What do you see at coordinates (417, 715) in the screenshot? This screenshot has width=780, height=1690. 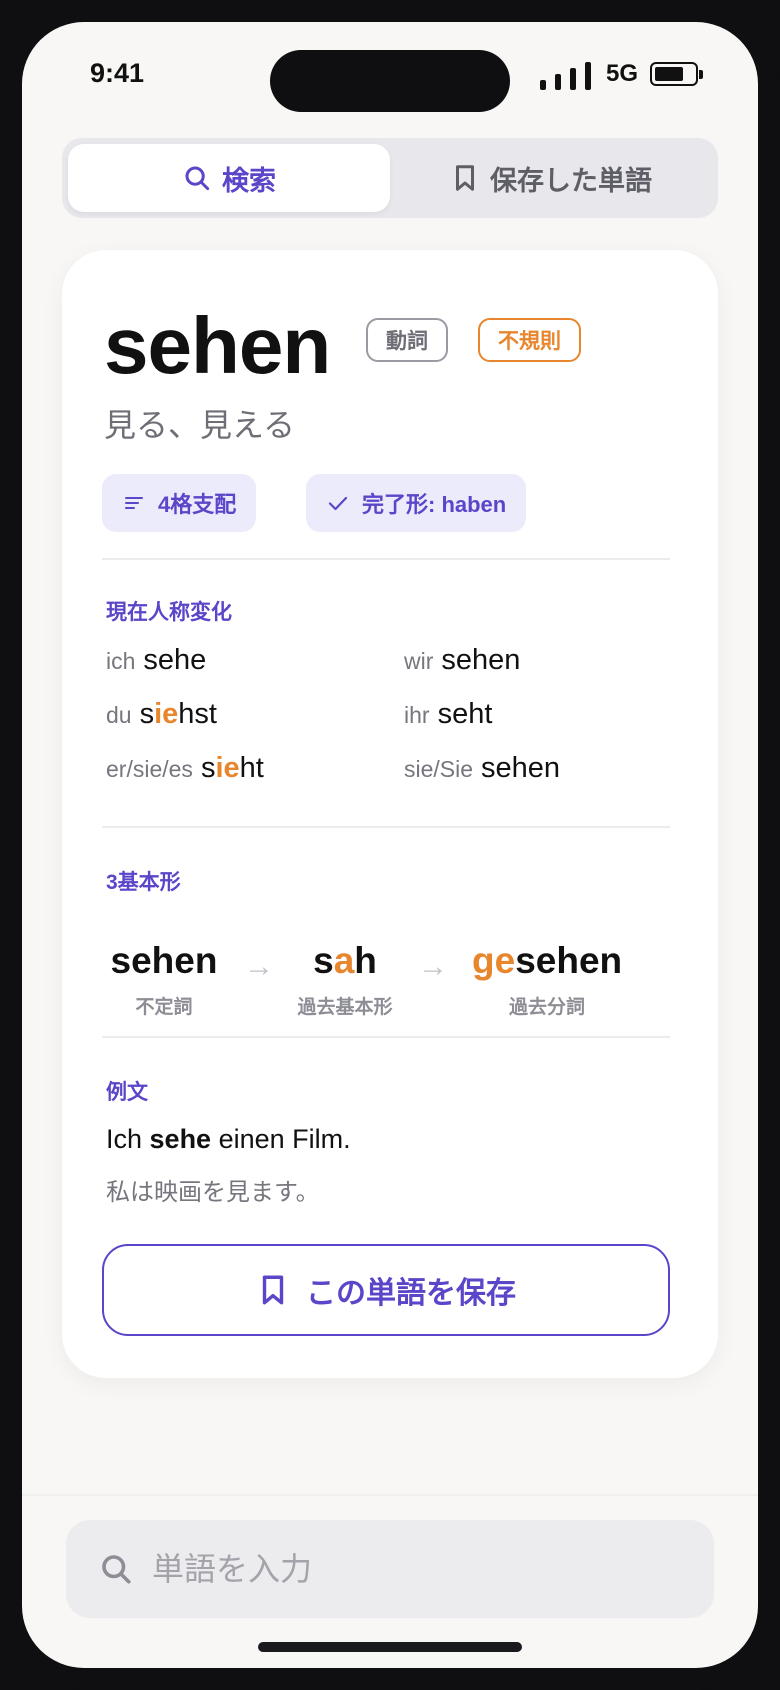 I see `pronoun: ihr` at bounding box center [417, 715].